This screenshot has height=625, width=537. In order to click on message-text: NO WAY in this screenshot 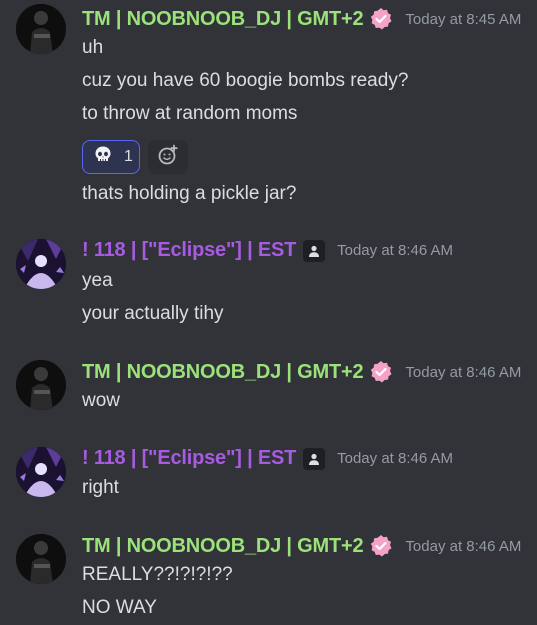, I will do `click(119, 607)`.